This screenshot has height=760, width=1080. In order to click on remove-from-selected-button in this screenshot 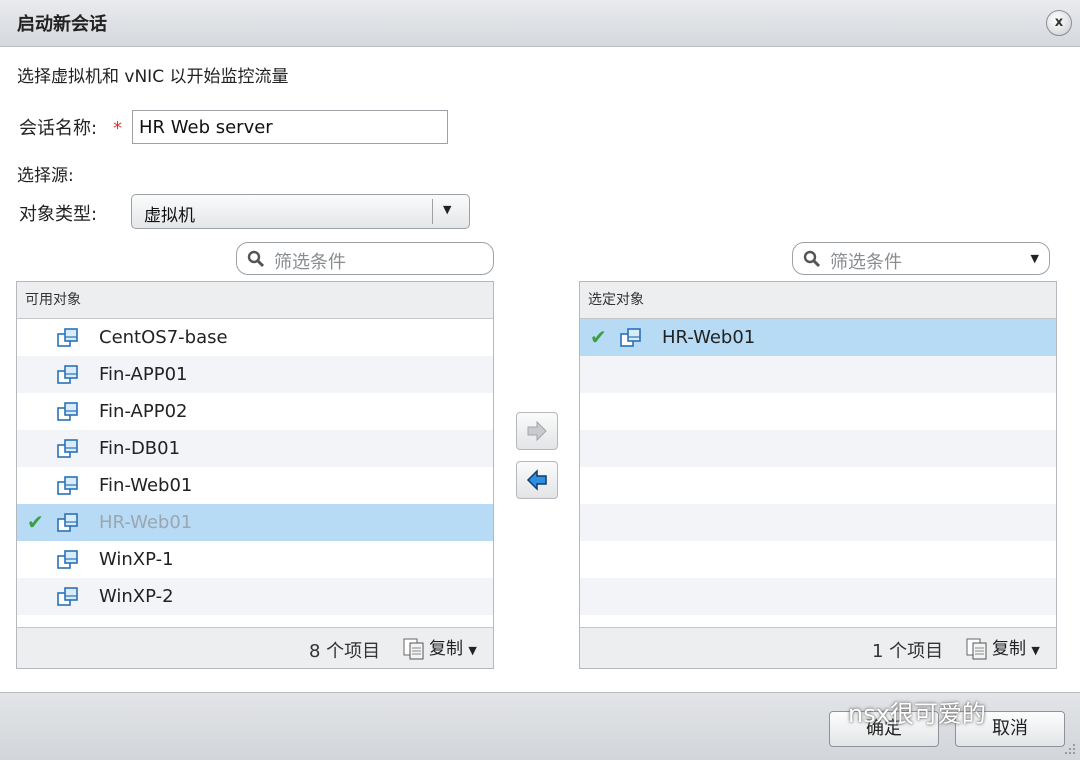, I will do `click(537, 480)`.